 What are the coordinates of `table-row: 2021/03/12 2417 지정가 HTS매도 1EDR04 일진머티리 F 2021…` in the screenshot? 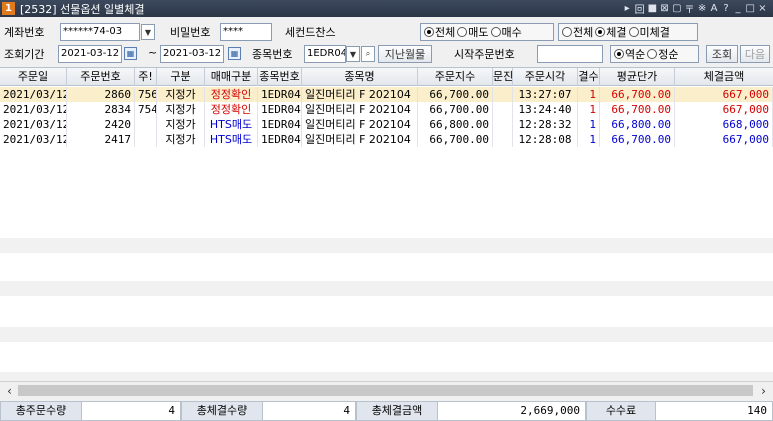 It's located at (386, 139).